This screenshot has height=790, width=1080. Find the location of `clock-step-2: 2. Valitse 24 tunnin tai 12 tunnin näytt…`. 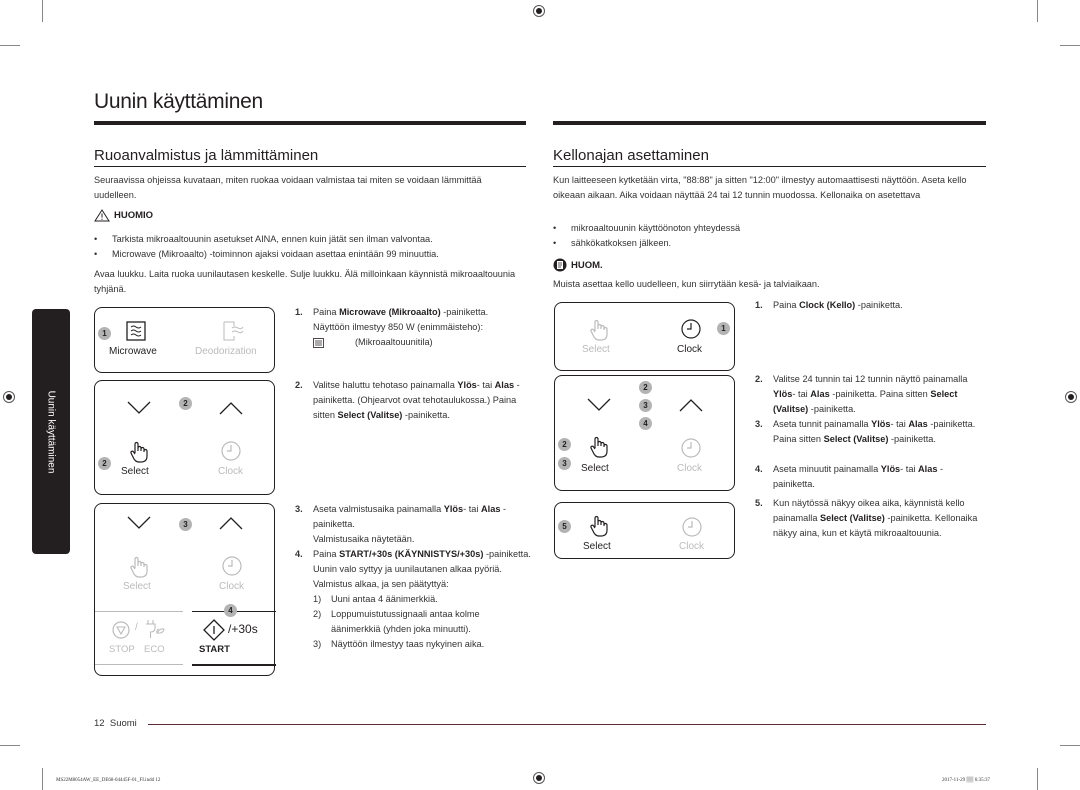

clock-step-2: 2. Valitse 24 tunnin tai 12 tunnin näytt… is located at coordinates (861, 394).